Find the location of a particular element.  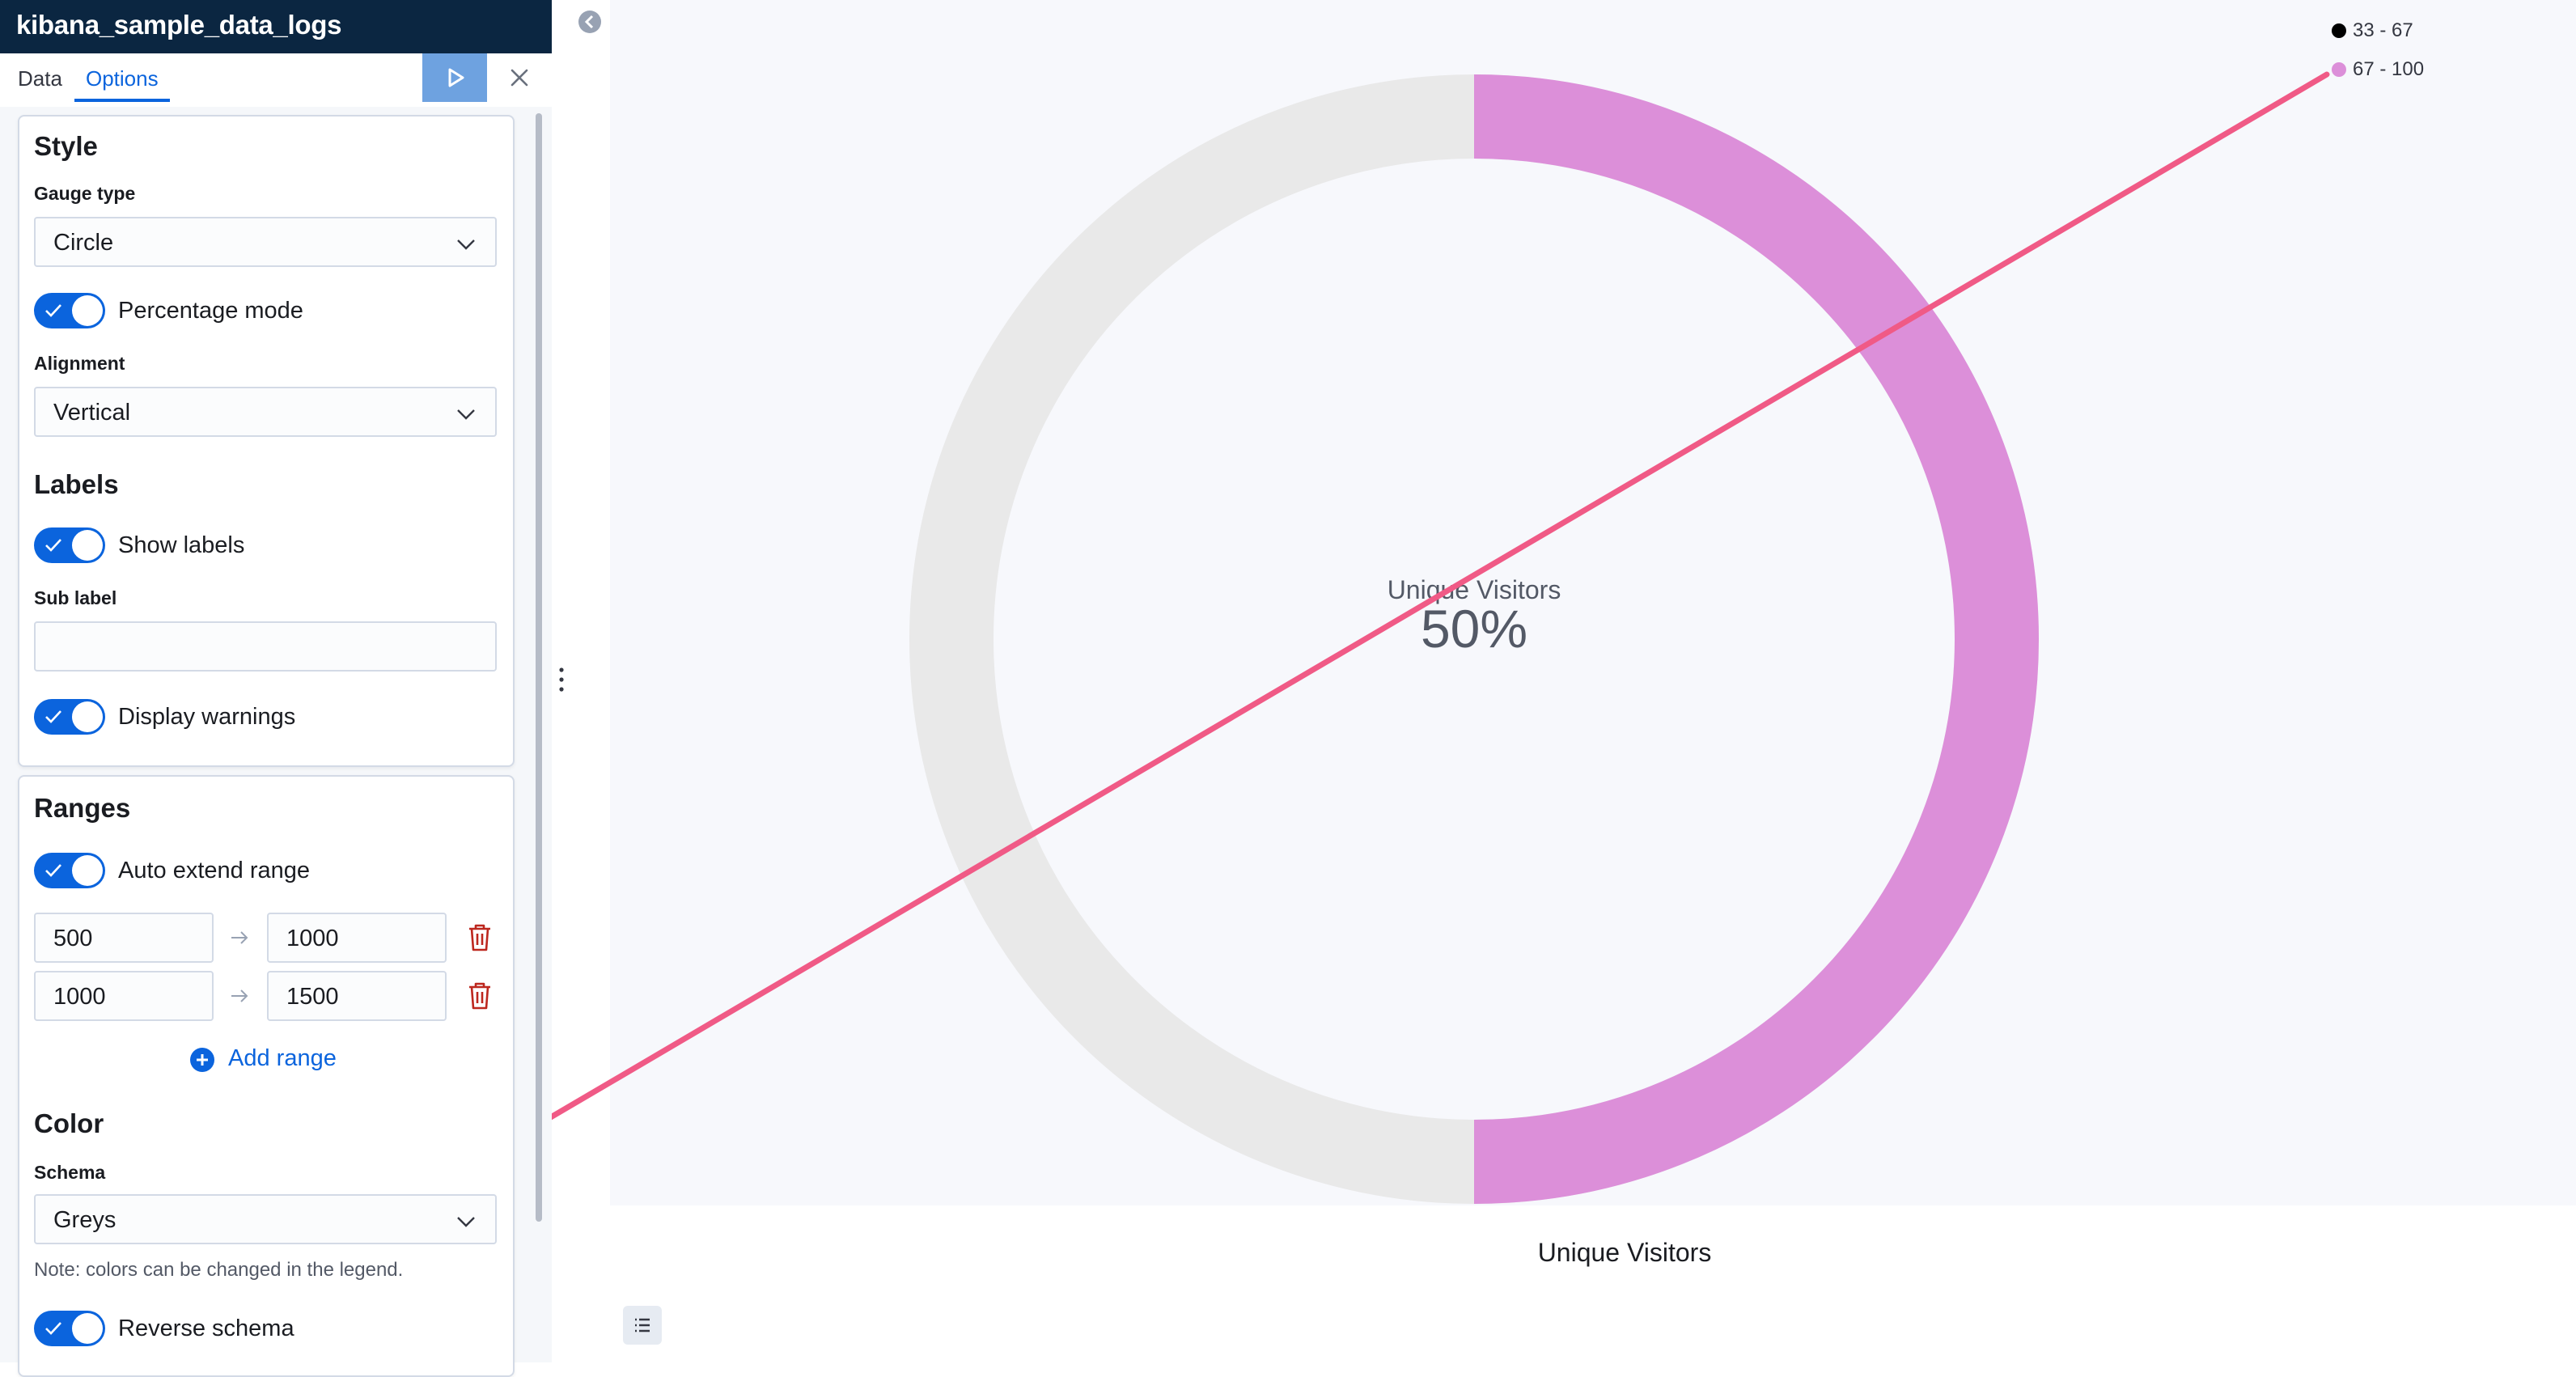

show-labels-toggle: Show labels is located at coordinates (196, 545).